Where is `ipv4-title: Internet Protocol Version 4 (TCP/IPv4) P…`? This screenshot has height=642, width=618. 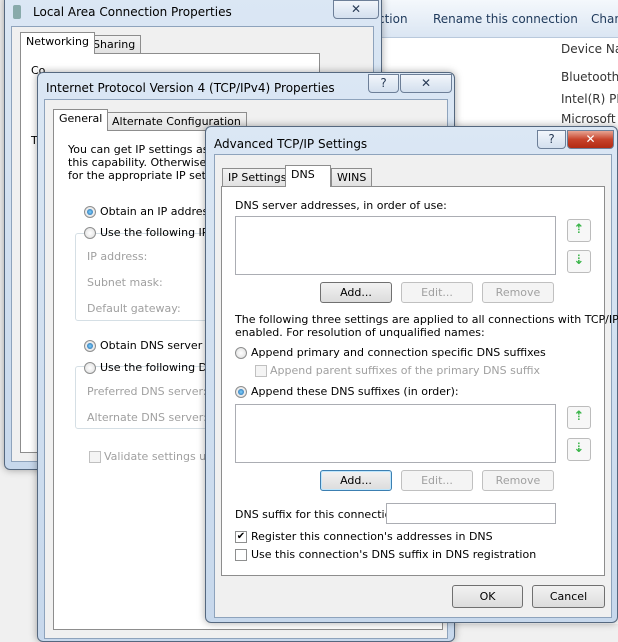
ipv4-title: Internet Protocol Version 4 (TCP/IPv4) P… is located at coordinates (190, 88).